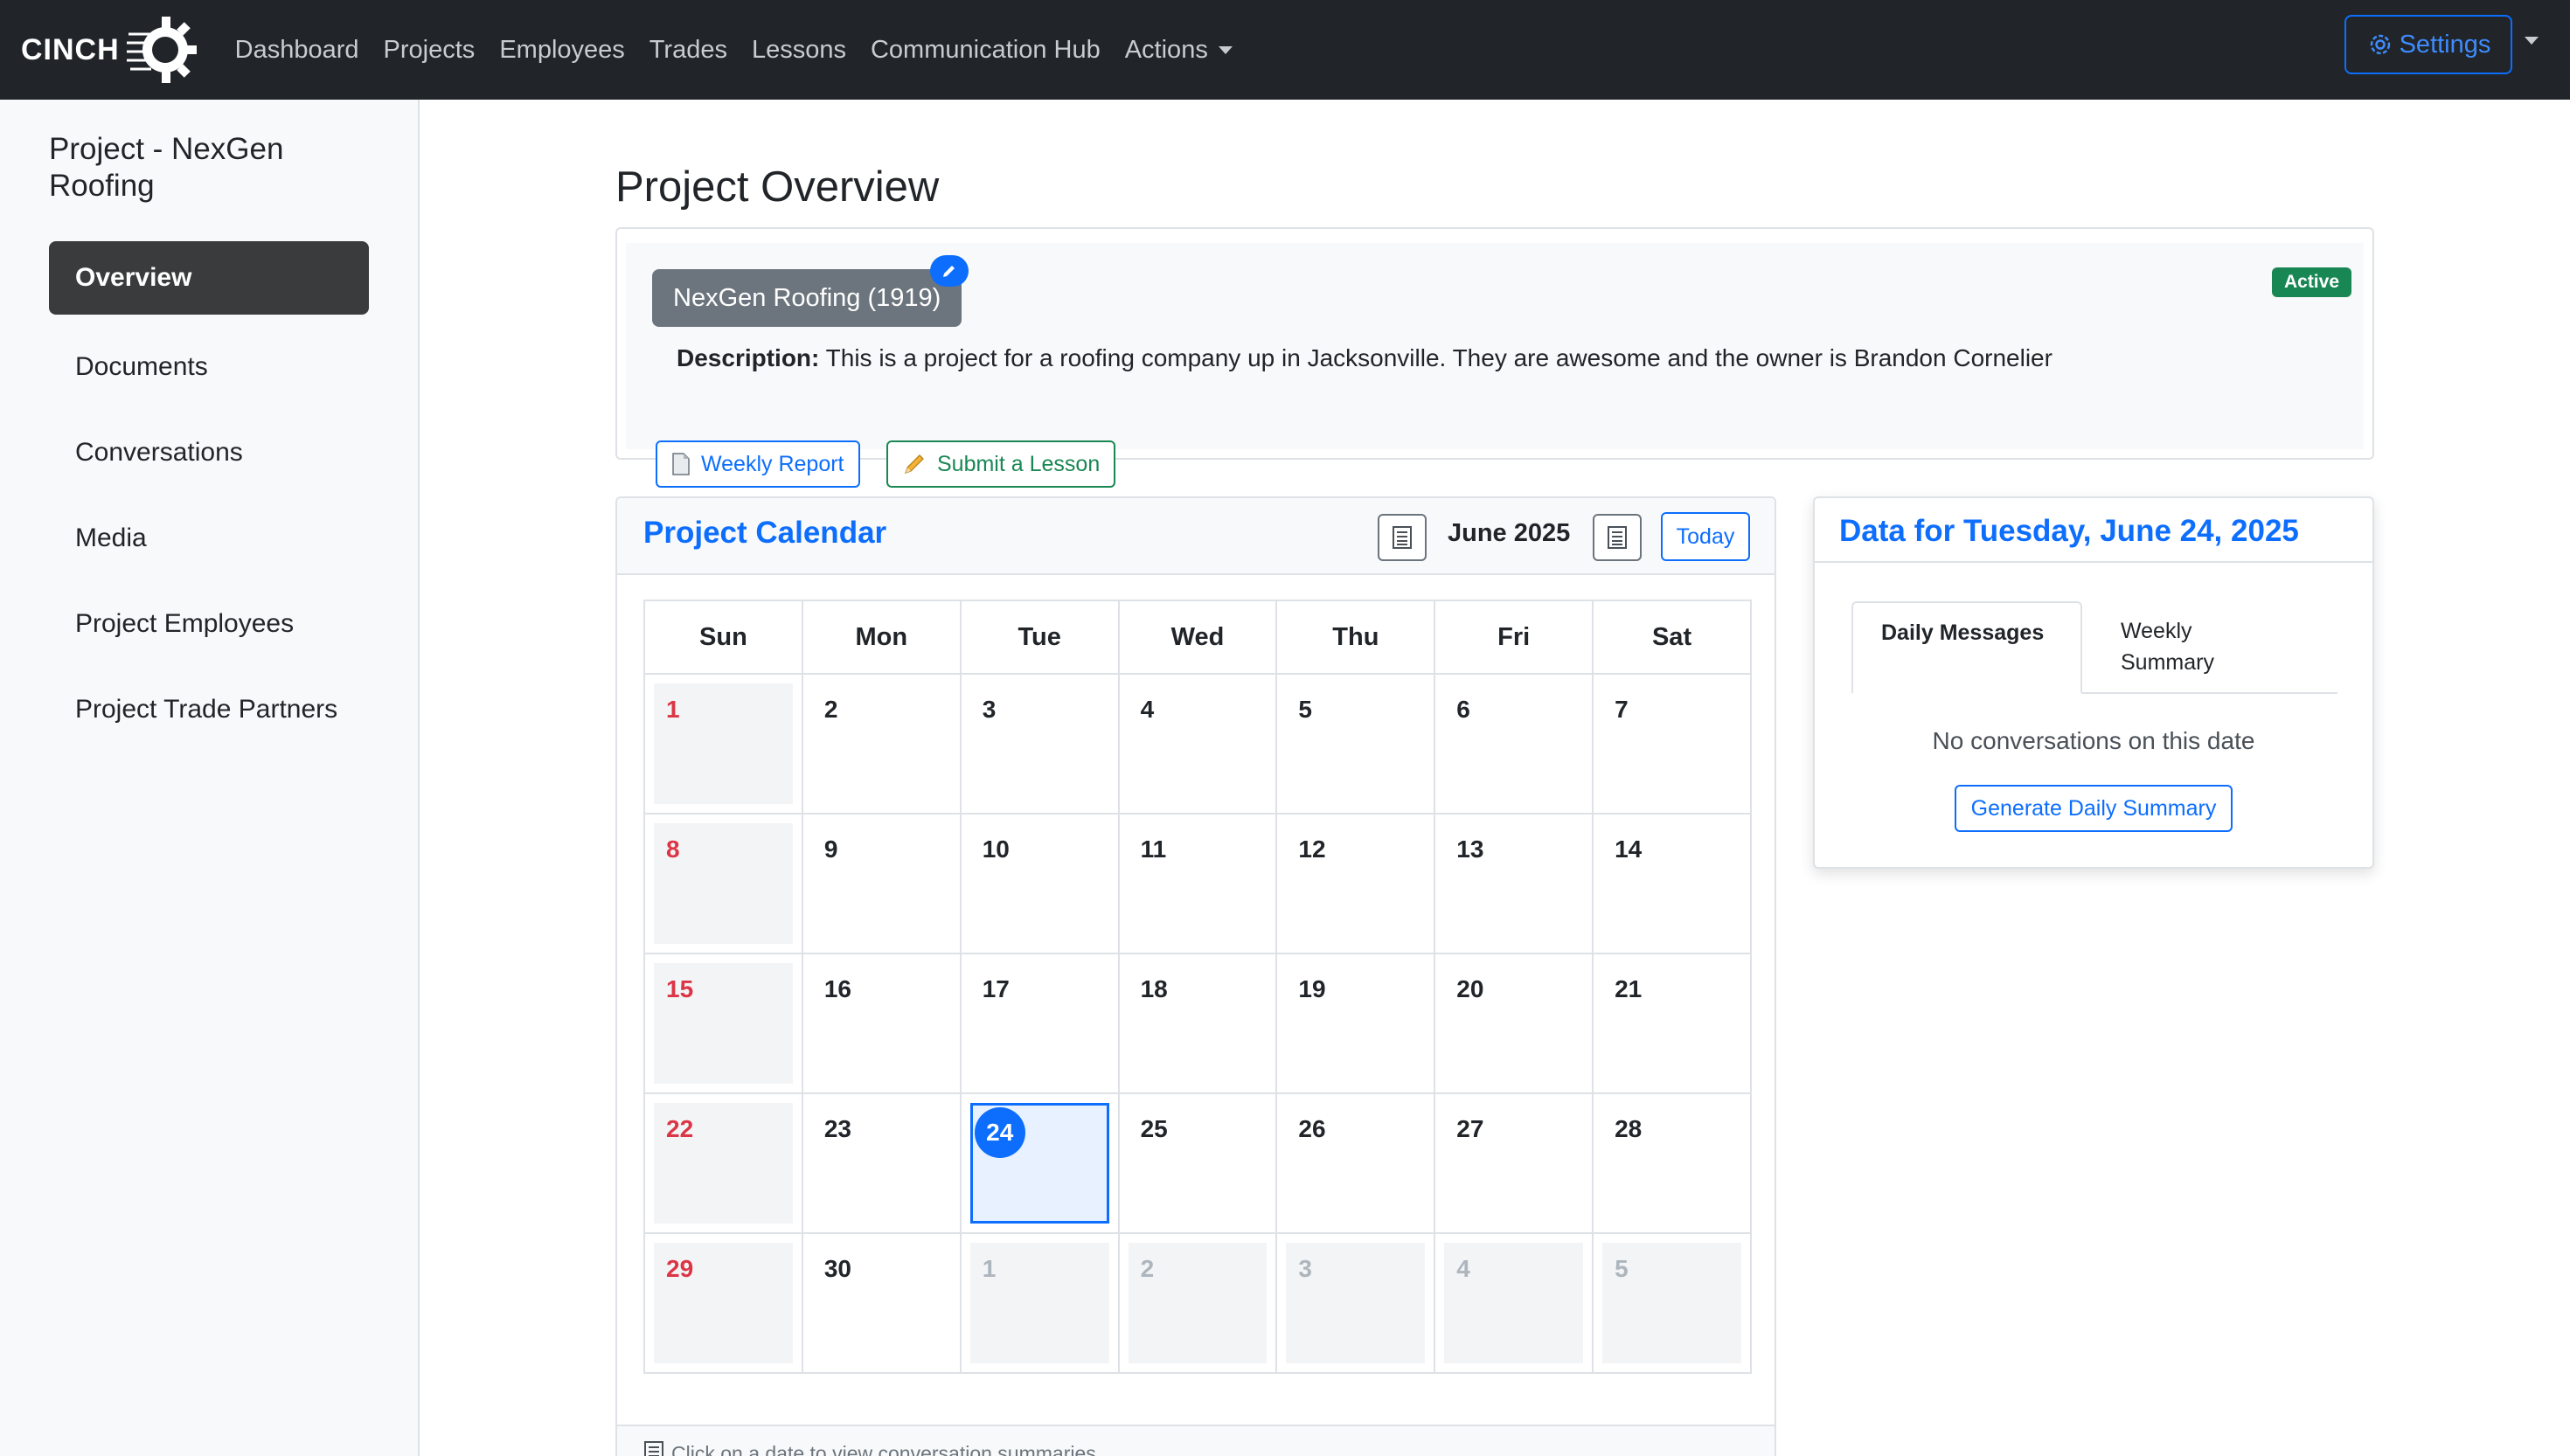 The height and width of the screenshot is (1456, 2570). What do you see at coordinates (772, 463) in the screenshot?
I see `weekly-report-label: Weekly Report` at bounding box center [772, 463].